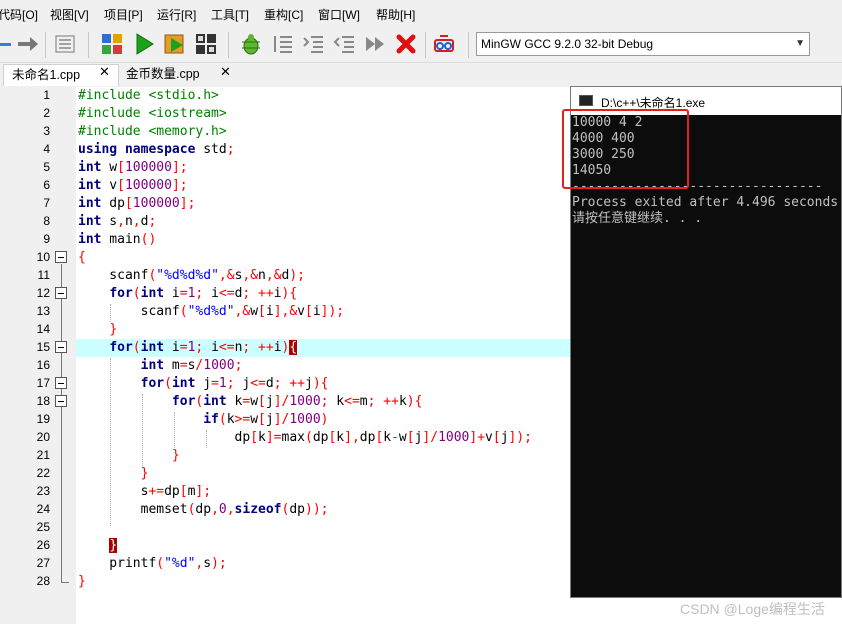  Describe the element at coordinates (191, 365) in the screenshot. I see `code-line: int m=s/1000;` at that location.